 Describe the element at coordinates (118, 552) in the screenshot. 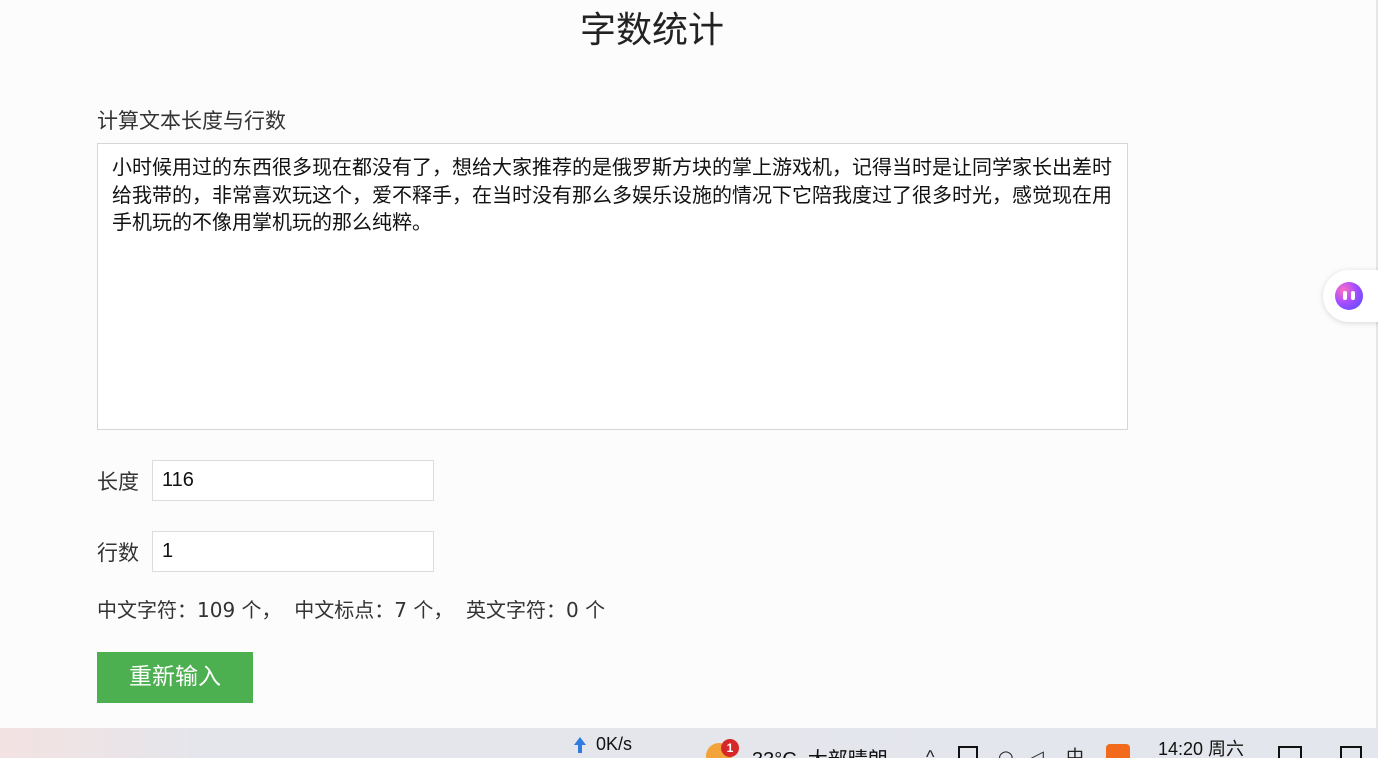

I see `lines-label: 行数` at that location.